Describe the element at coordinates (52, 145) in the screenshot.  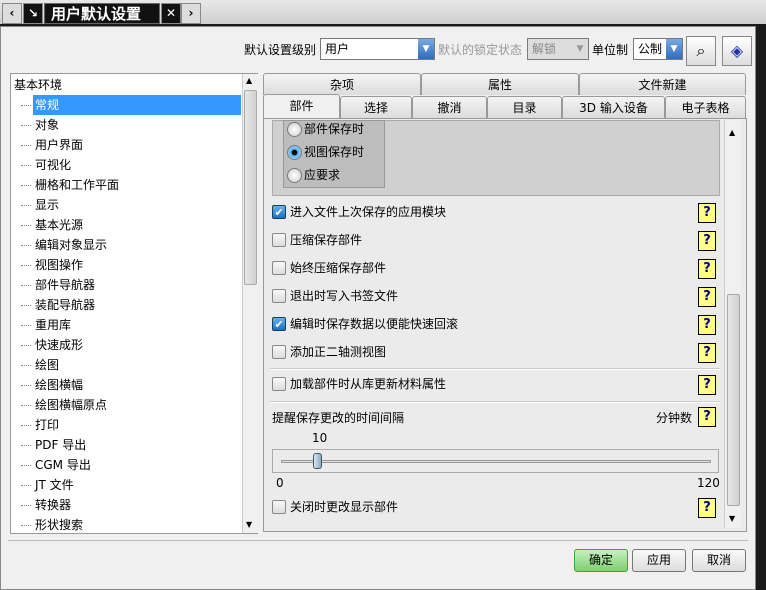
I see `tree-item: 用户界面` at that location.